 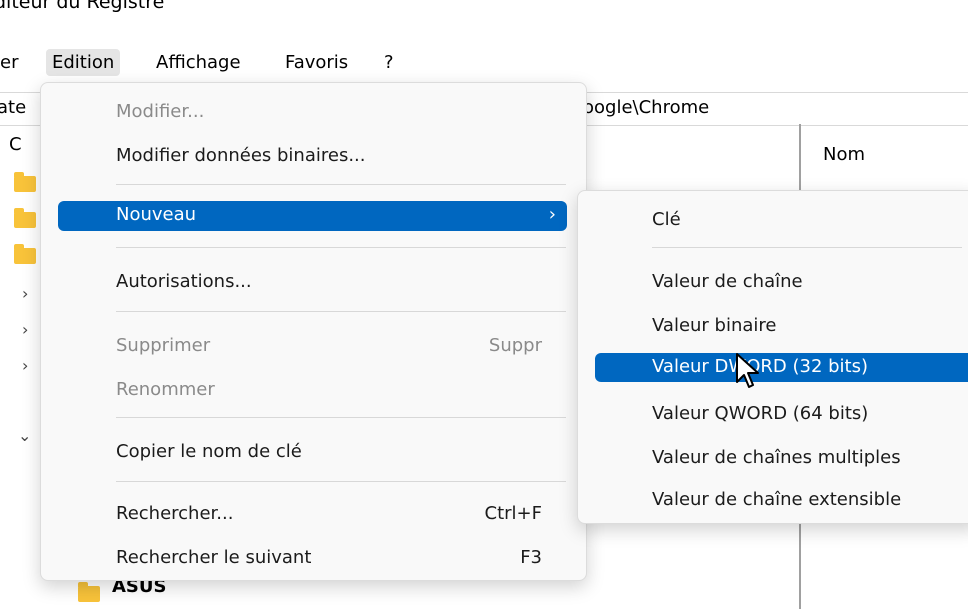 What do you see at coordinates (13, 107) in the screenshot?
I see `address-left-text: ate` at bounding box center [13, 107].